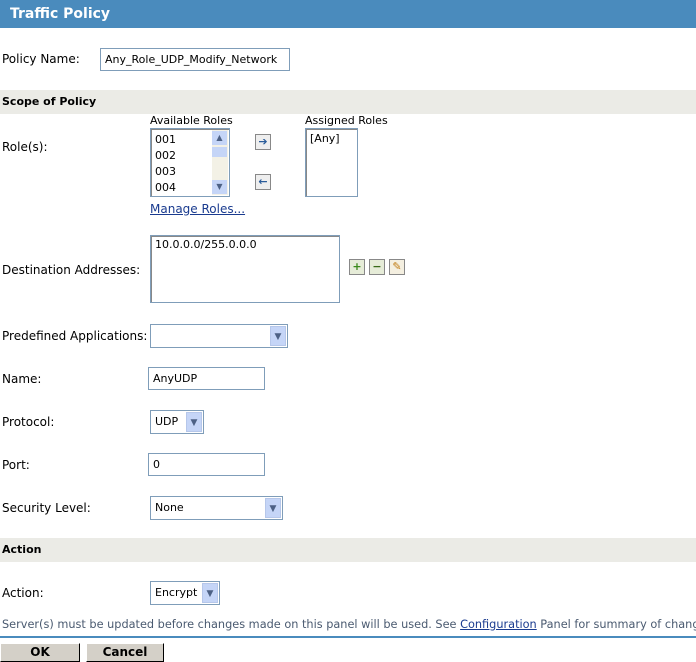  What do you see at coordinates (75, 336) in the screenshot?
I see `predefined-applications-label: Predefined Applications:` at bounding box center [75, 336].